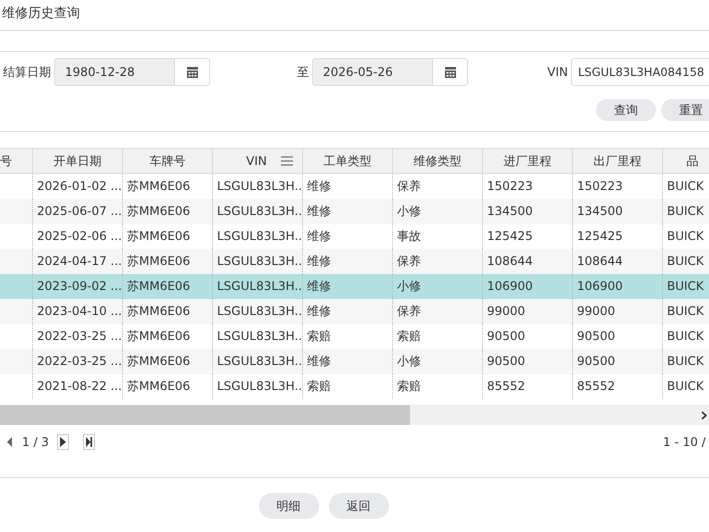 The width and height of the screenshot is (709, 532). What do you see at coordinates (40, 14) in the screenshot?
I see `page-title: 维修历史查询` at bounding box center [40, 14].